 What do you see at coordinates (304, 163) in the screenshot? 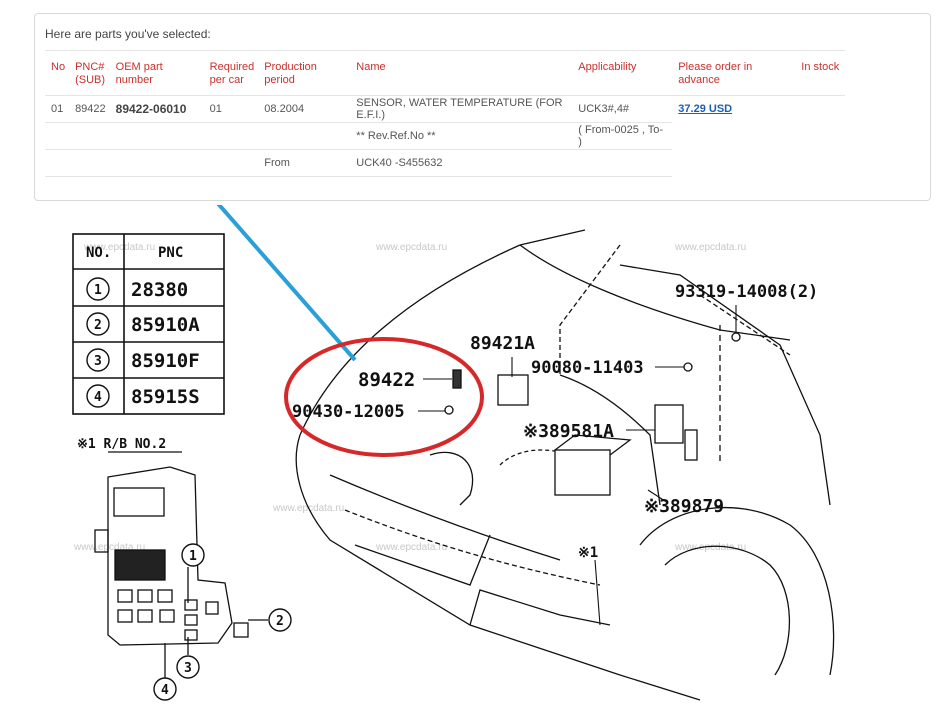
I see `cell-production: From` at bounding box center [304, 163].